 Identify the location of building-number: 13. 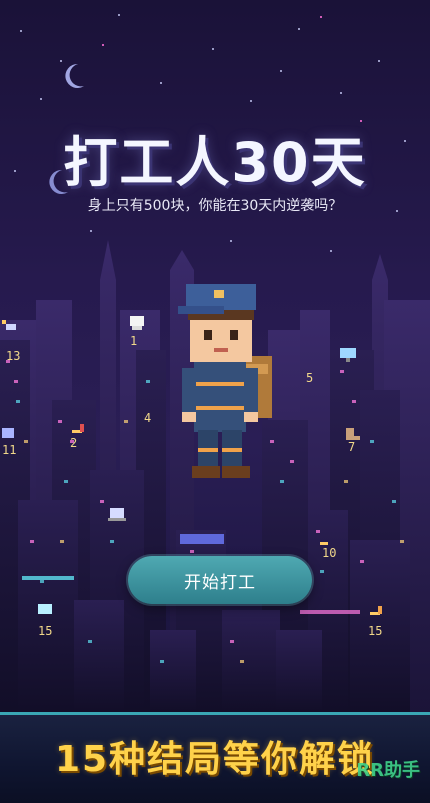
(13, 356).